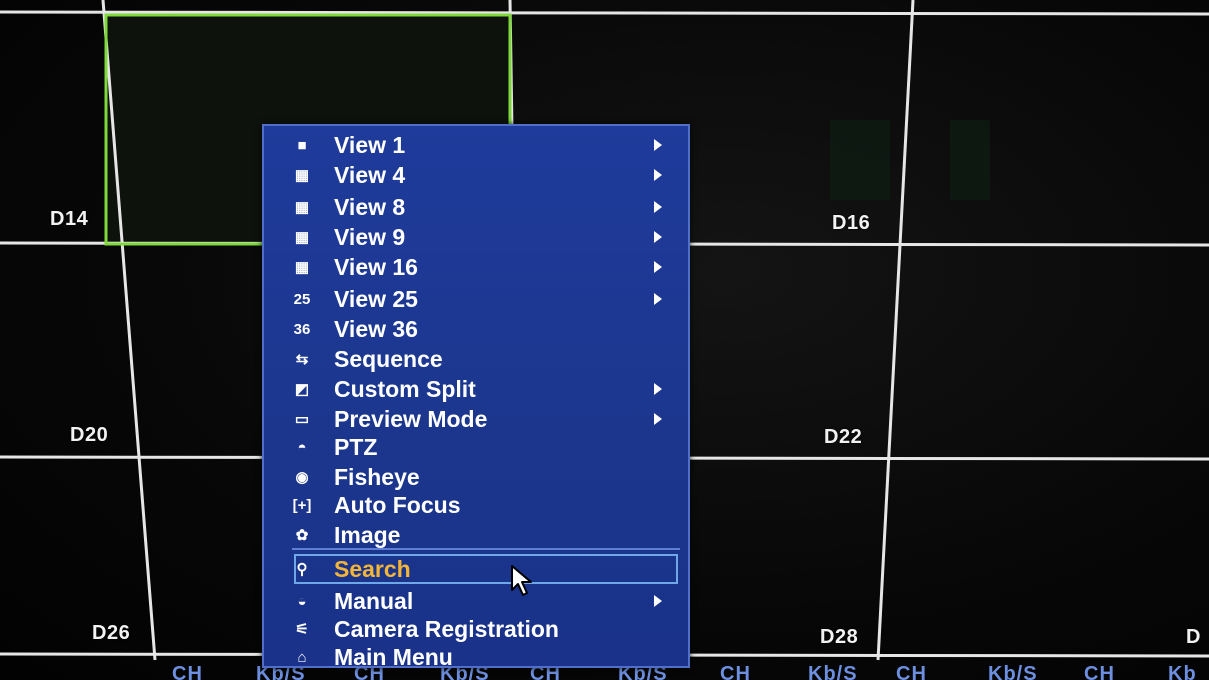 This screenshot has height=680, width=1209. Describe the element at coordinates (367, 534) in the screenshot. I see `menu-item-label: Image` at that location.